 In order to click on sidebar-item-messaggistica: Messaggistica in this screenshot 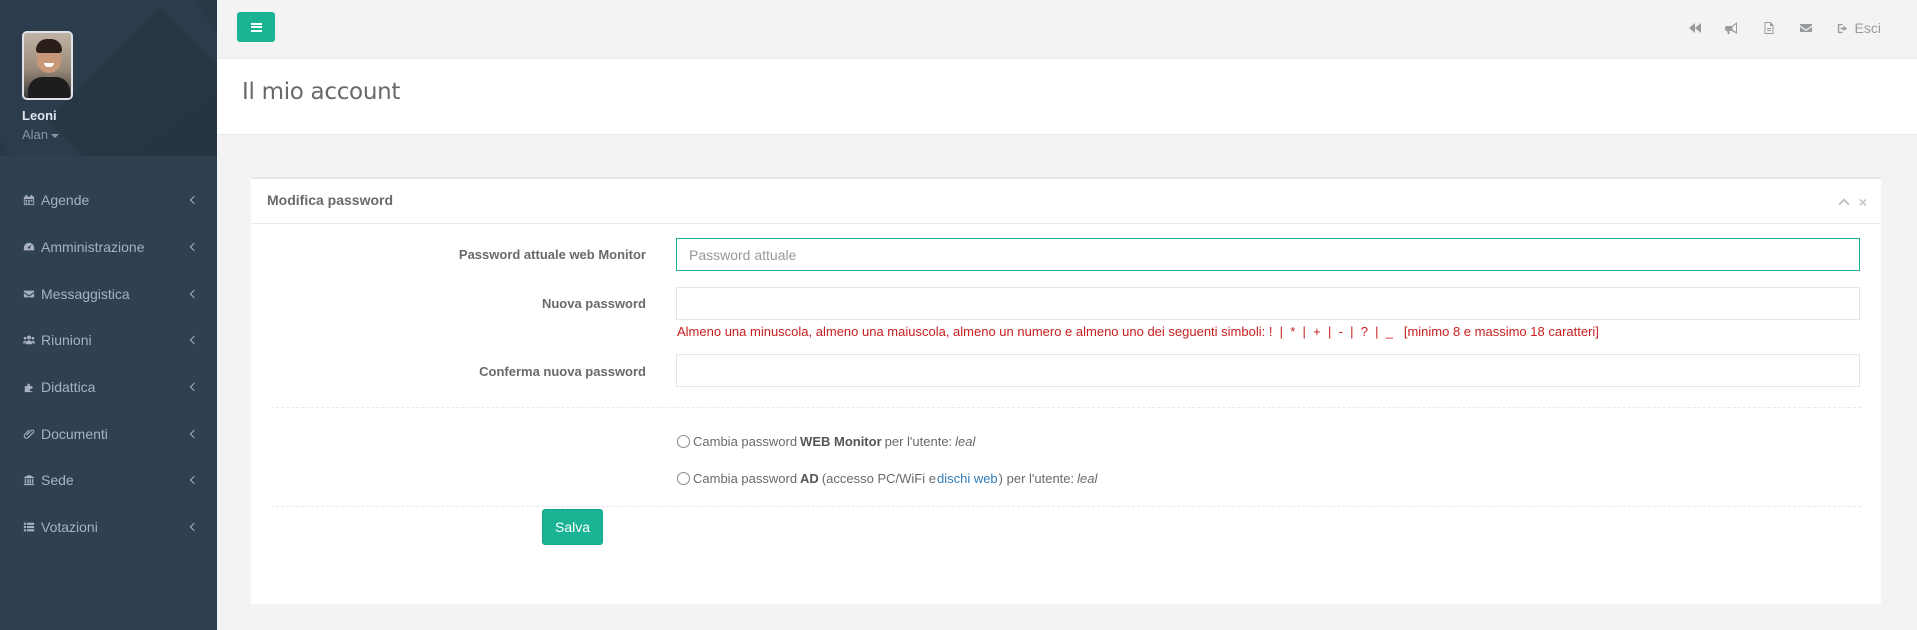, I will do `click(108, 293)`.